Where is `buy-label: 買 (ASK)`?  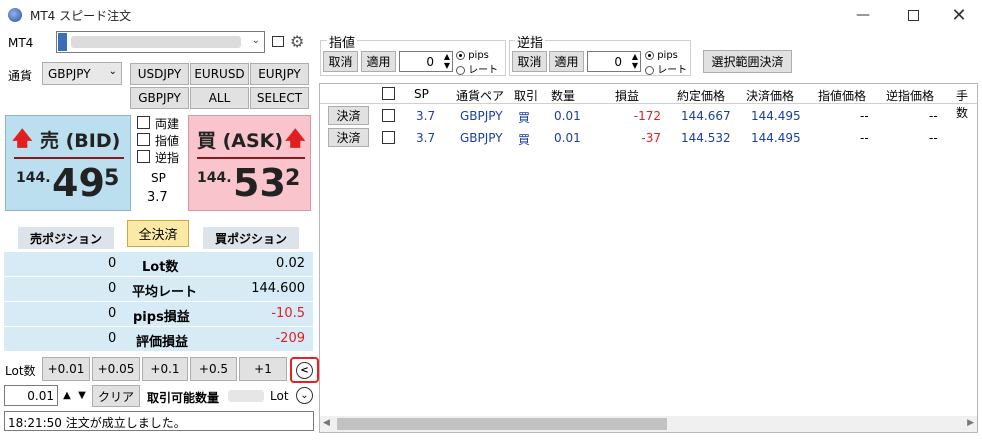 buy-label: 買 (ASK) is located at coordinates (240, 141).